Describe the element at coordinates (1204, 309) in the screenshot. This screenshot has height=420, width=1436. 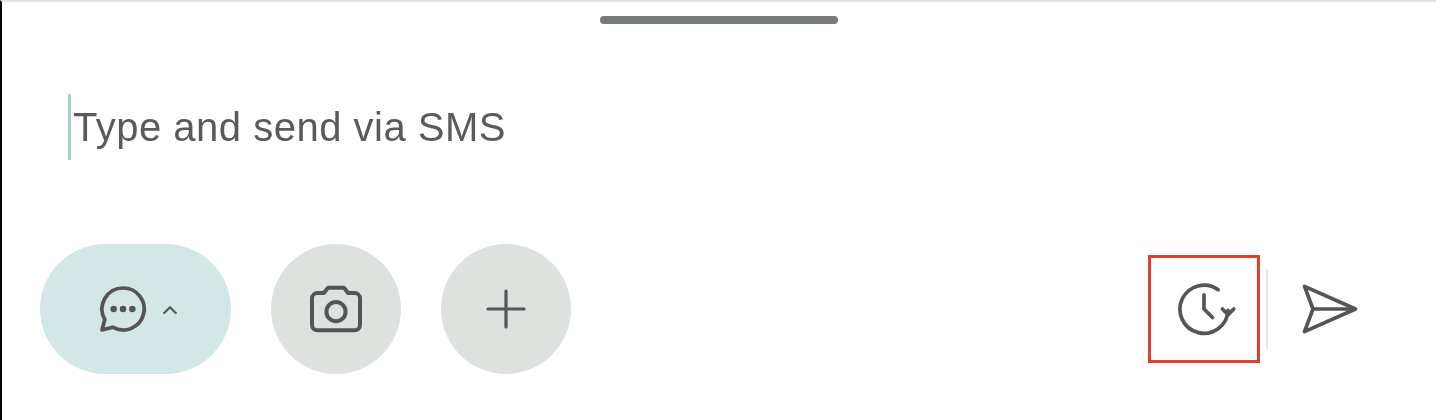
I see `schedule-button` at that location.